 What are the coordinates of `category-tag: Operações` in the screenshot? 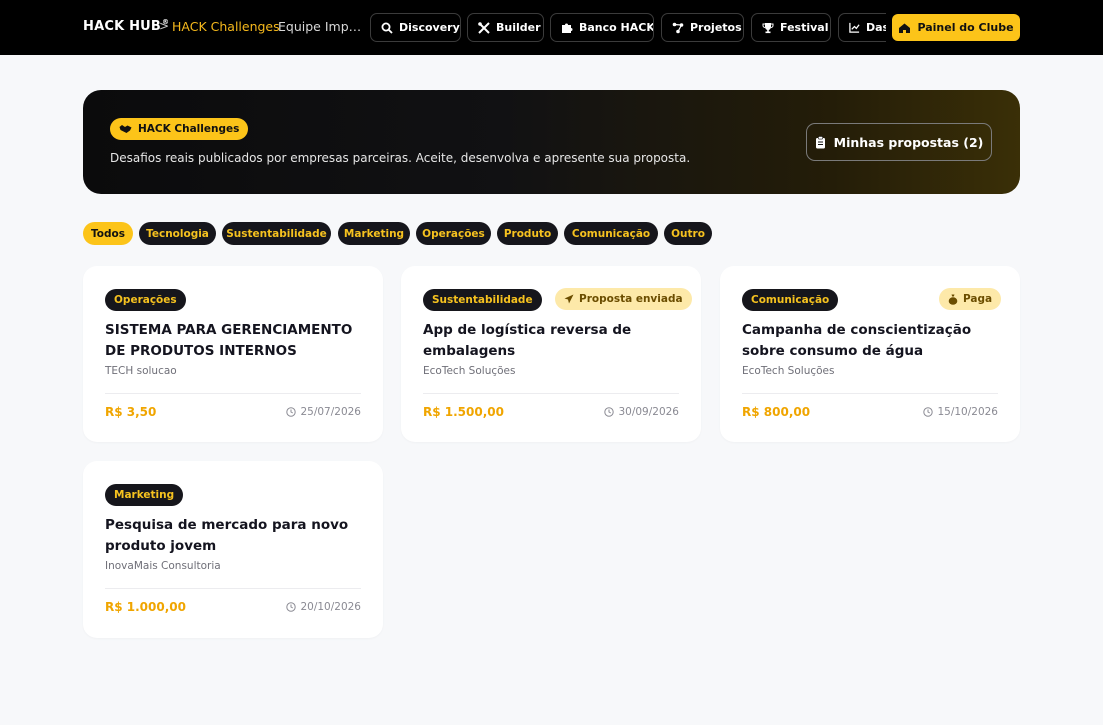 It's located at (145, 300).